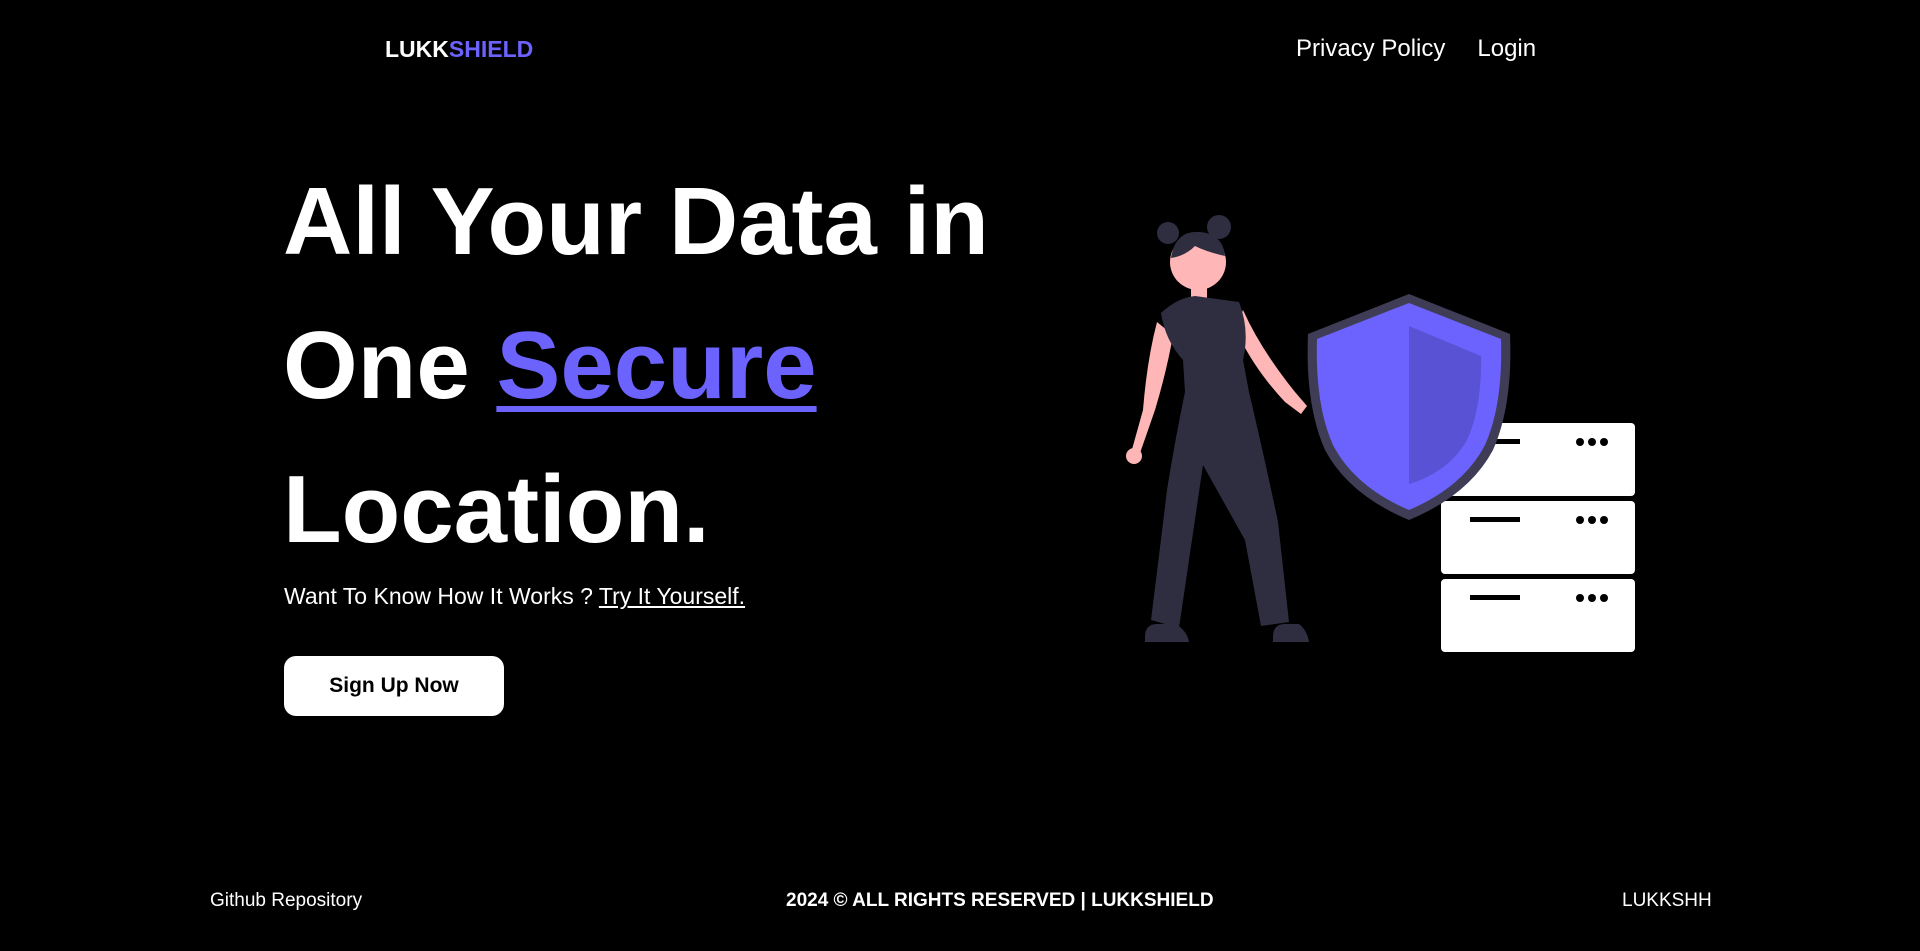 The width and height of the screenshot is (1920, 951). Describe the element at coordinates (1217, 428) in the screenshot. I see `woman-figure-icon` at that location.